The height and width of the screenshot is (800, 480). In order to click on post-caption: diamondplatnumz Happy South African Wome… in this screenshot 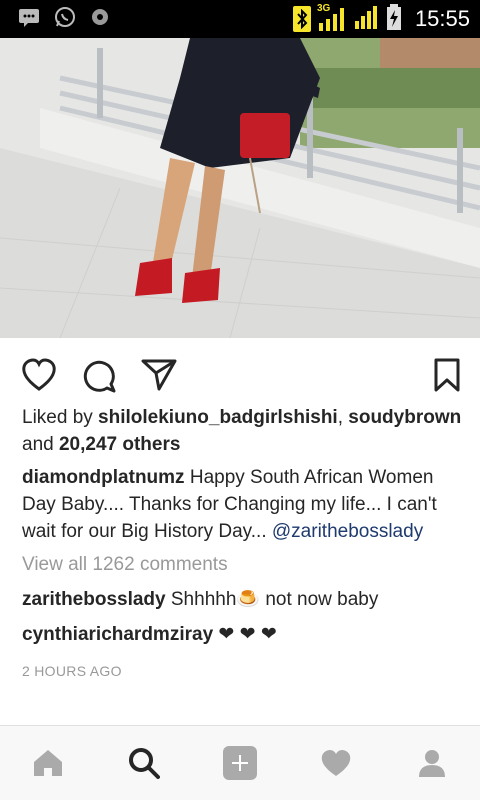, I will do `click(242, 504)`.